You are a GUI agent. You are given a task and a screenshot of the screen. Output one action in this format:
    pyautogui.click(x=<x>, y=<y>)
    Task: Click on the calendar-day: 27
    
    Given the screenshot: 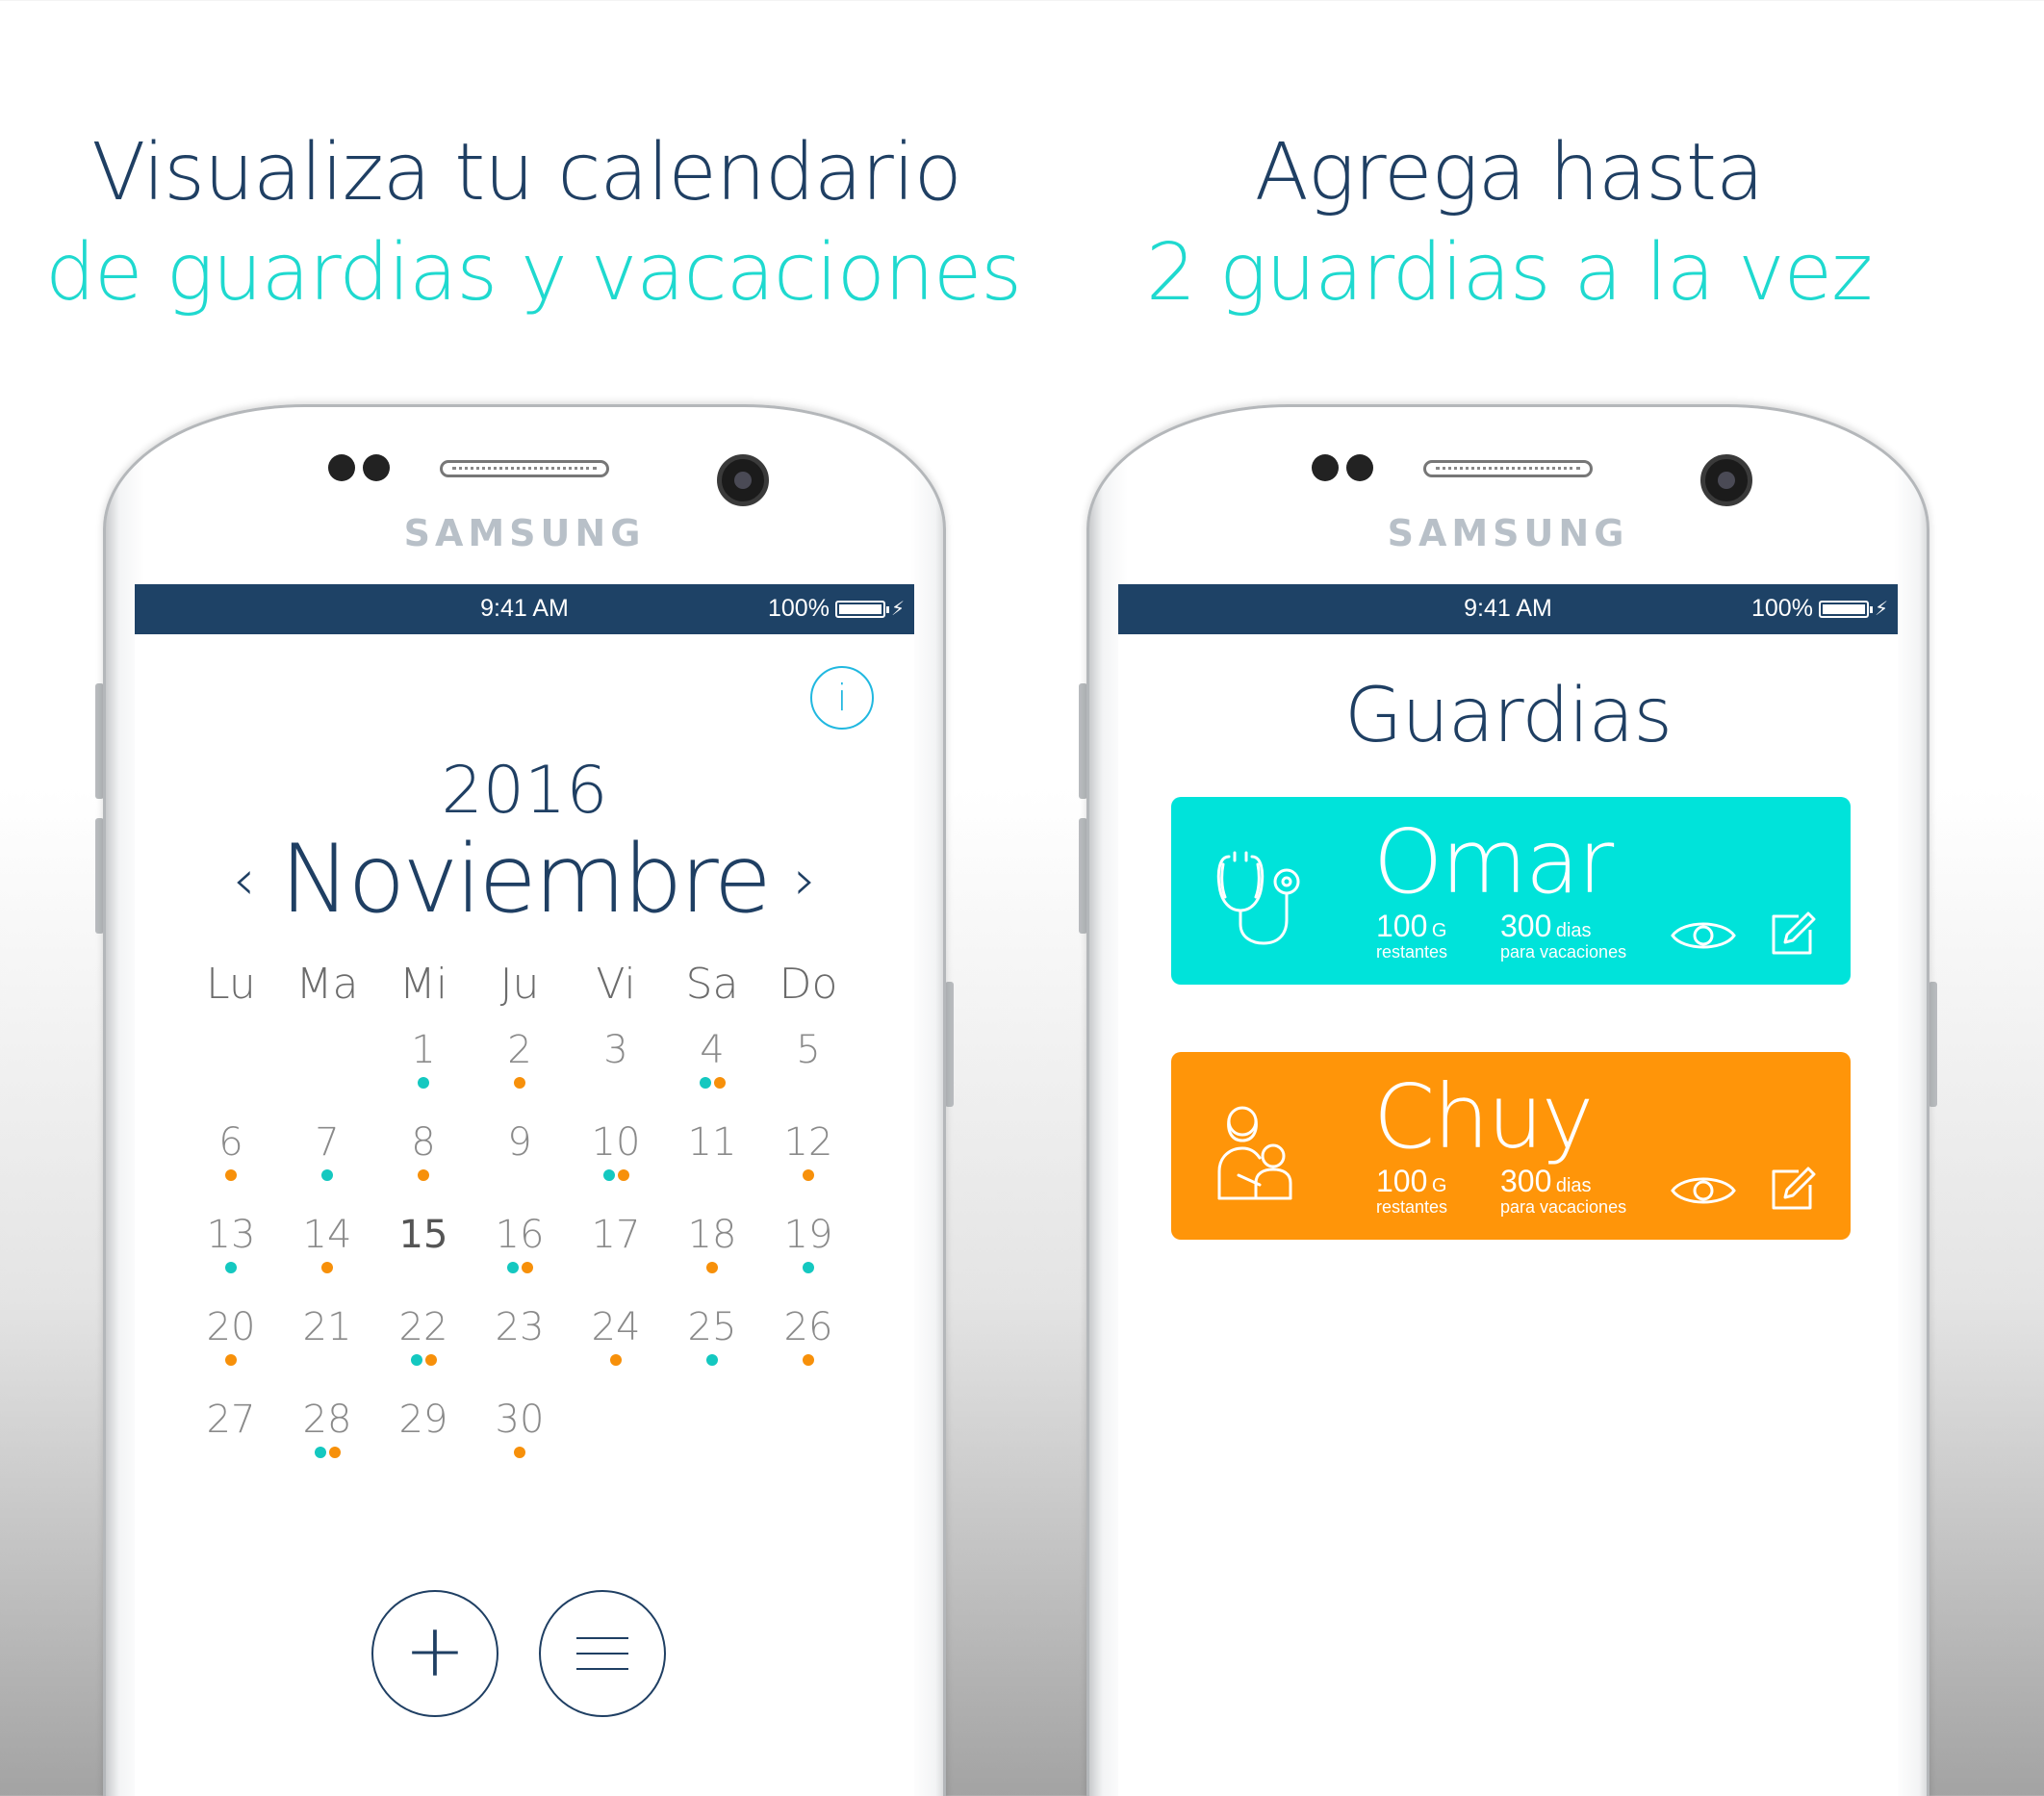 What is the action you would take?
    pyautogui.click(x=231, y=1443)
    